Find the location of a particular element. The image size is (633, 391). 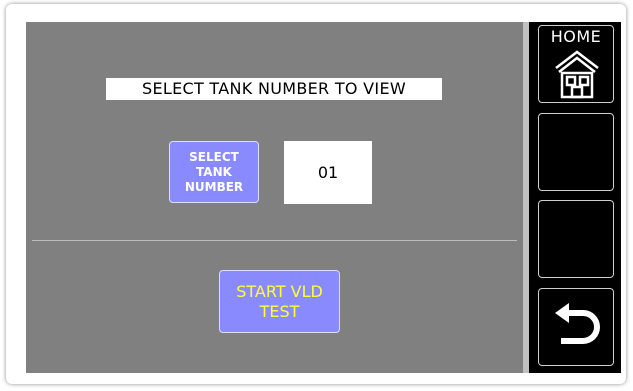

home-label: HOME is located at coordinates (576, 36).